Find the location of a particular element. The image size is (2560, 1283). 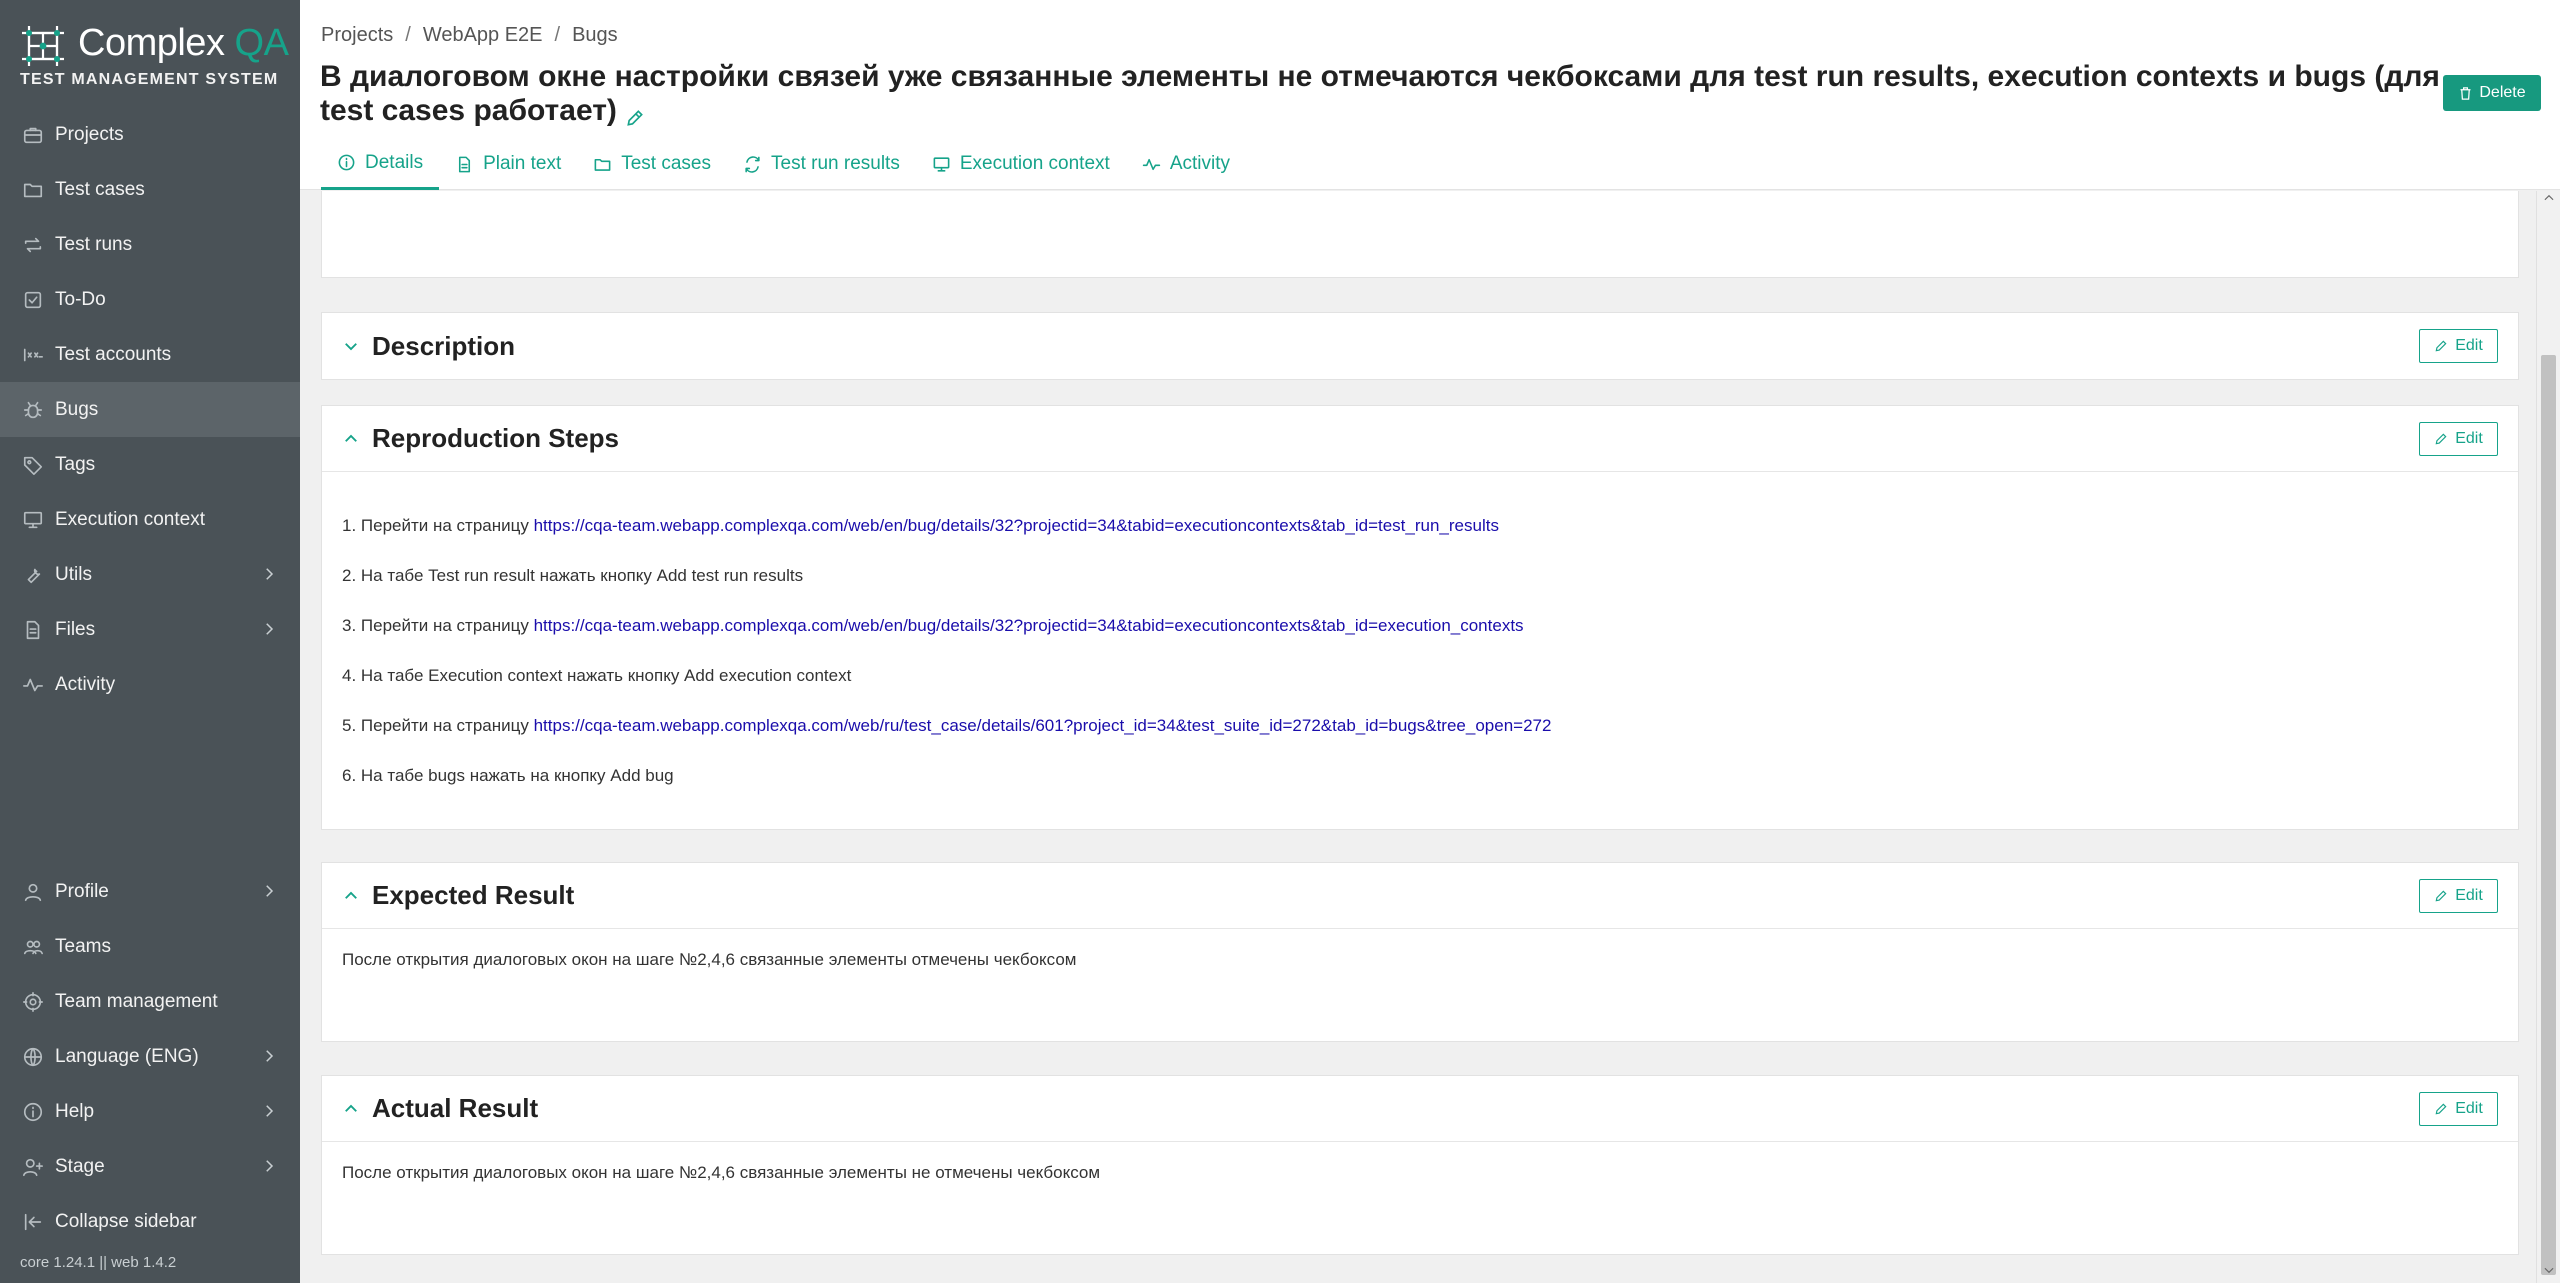

globe-icon is located at coordinates (33, 1057).